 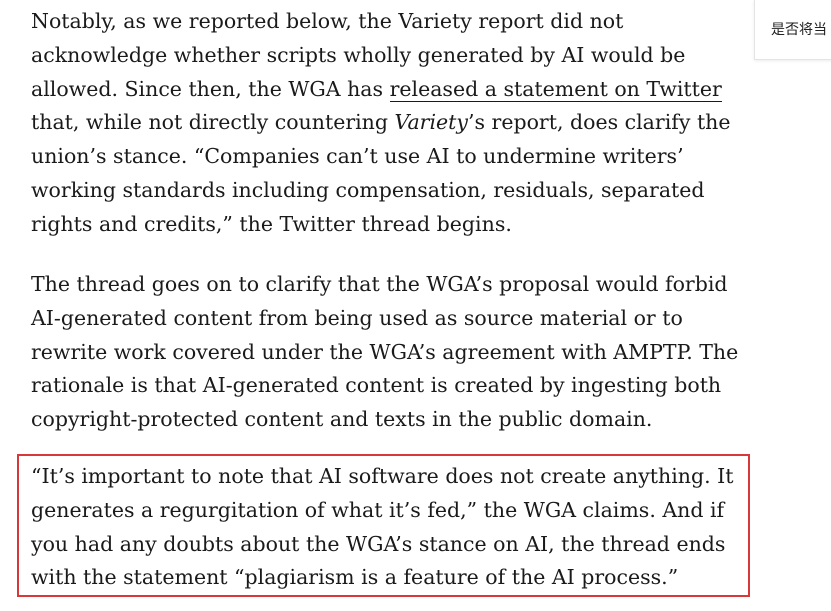 I want to click on variety-italic: Variety, so click(x=431, y=122).